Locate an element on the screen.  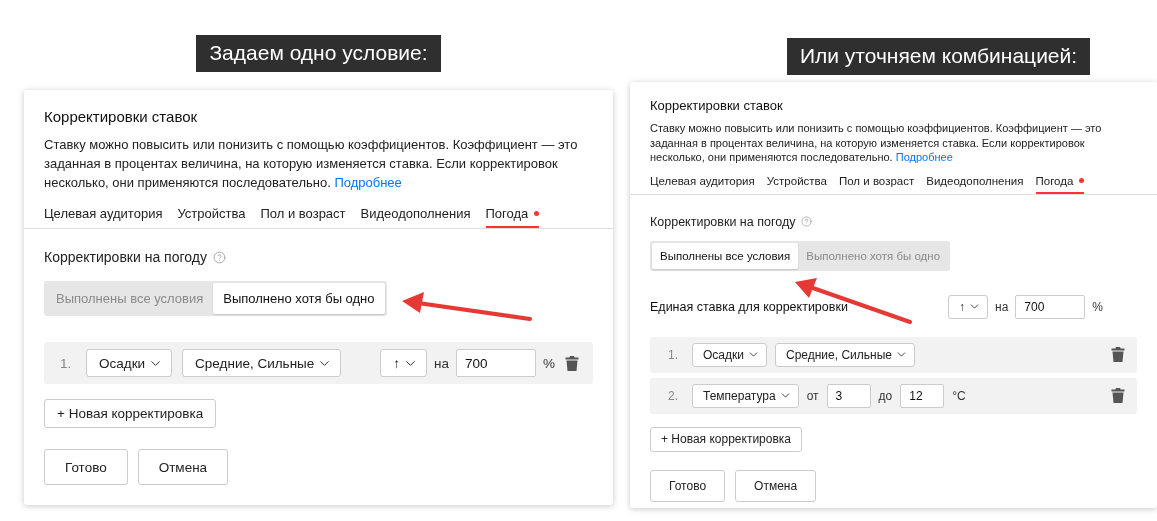
unified-rate-label: Единая ставка для корректировки is located at coordinates (749, 306).